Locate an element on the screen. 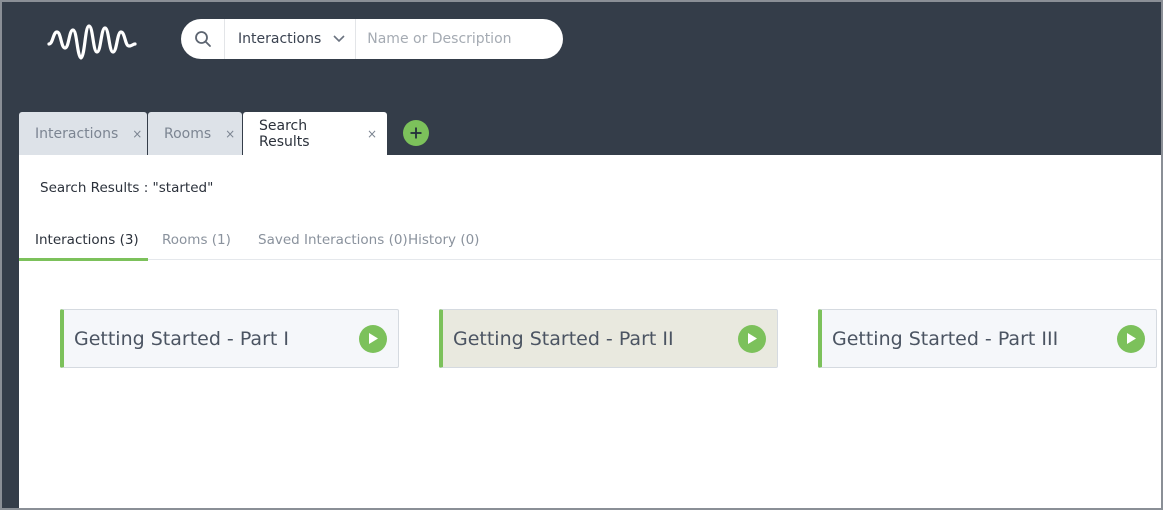  search-scope-dropdown: Interactions is located at coordinates (291, 39).